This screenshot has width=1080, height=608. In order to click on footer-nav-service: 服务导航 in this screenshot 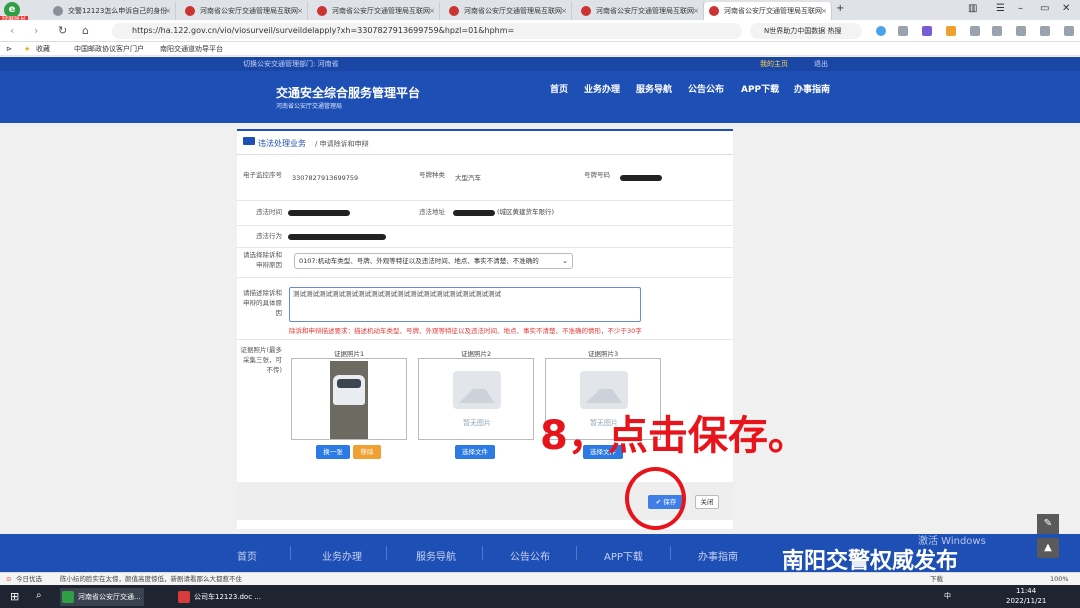, I will do `click(436, 555)`.